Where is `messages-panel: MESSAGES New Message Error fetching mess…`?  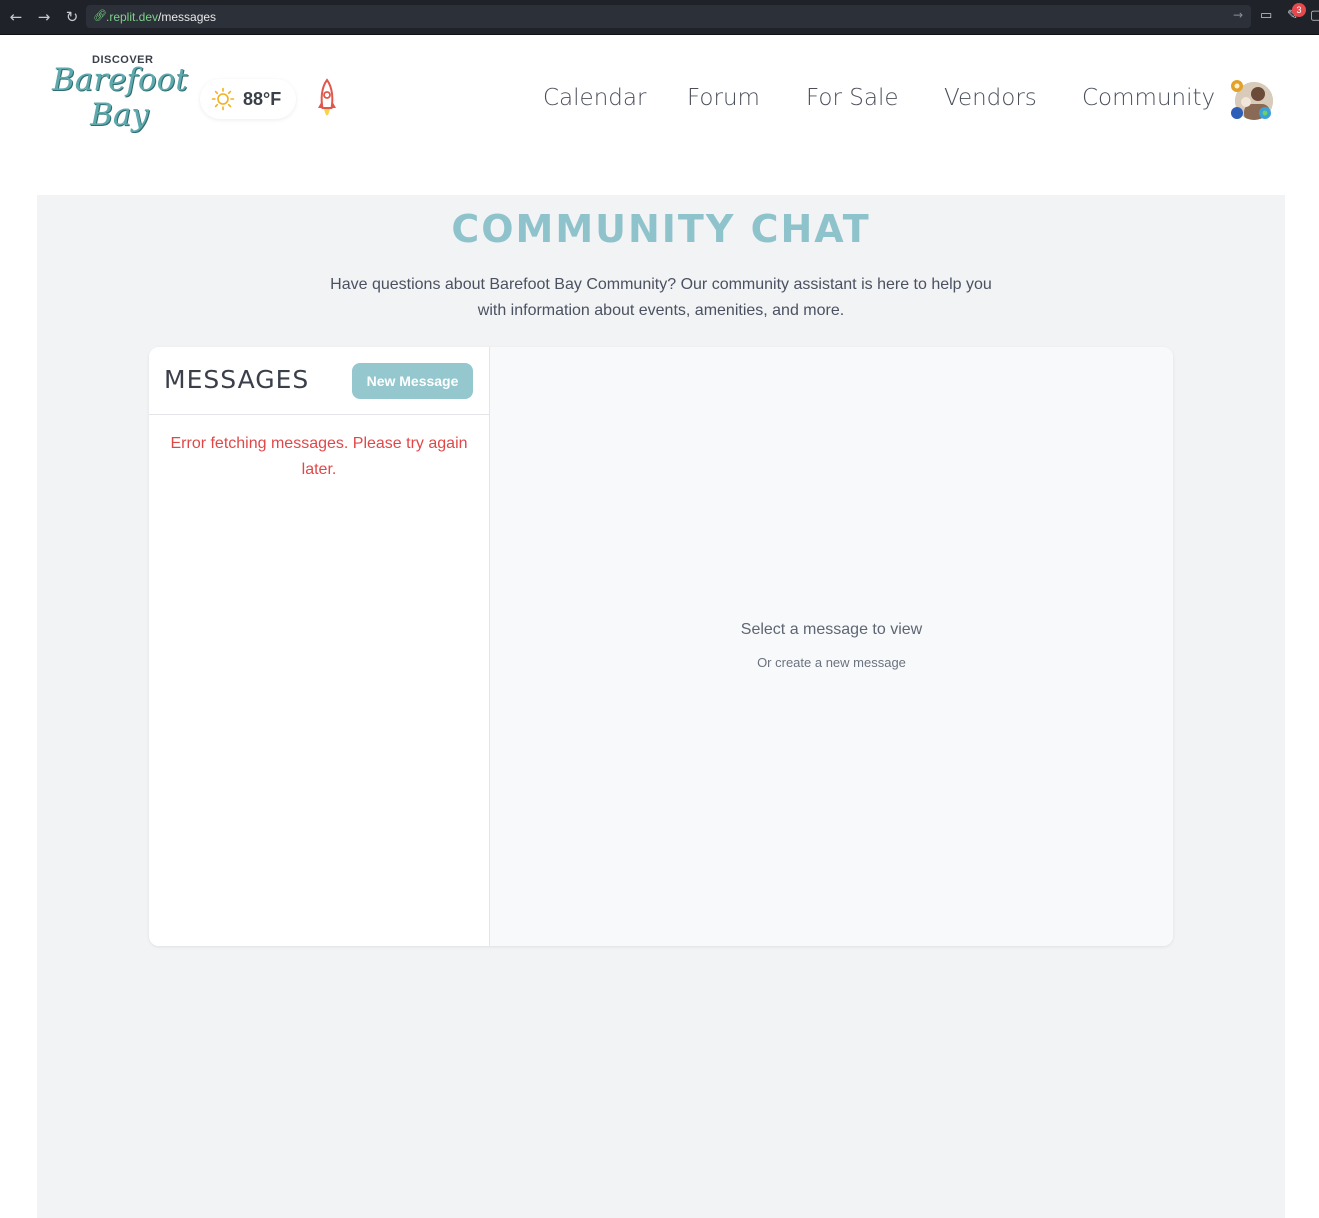
messages-panel: MESSAGES New Message Error fetching mess… is located at coordinates (319, 646).